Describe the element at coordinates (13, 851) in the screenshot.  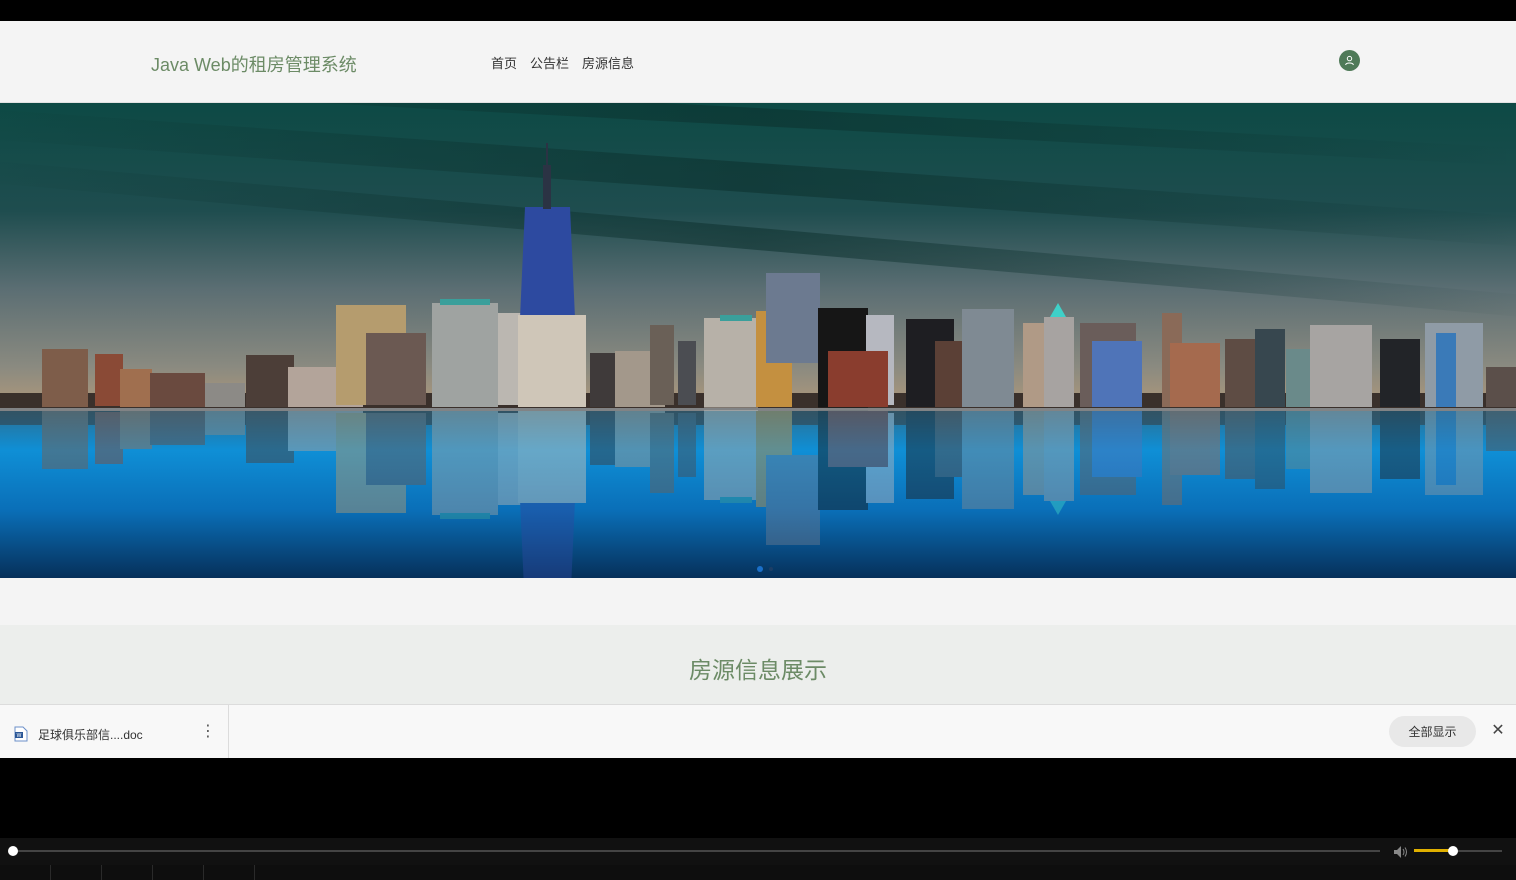
I see `seek-handle` at that location.